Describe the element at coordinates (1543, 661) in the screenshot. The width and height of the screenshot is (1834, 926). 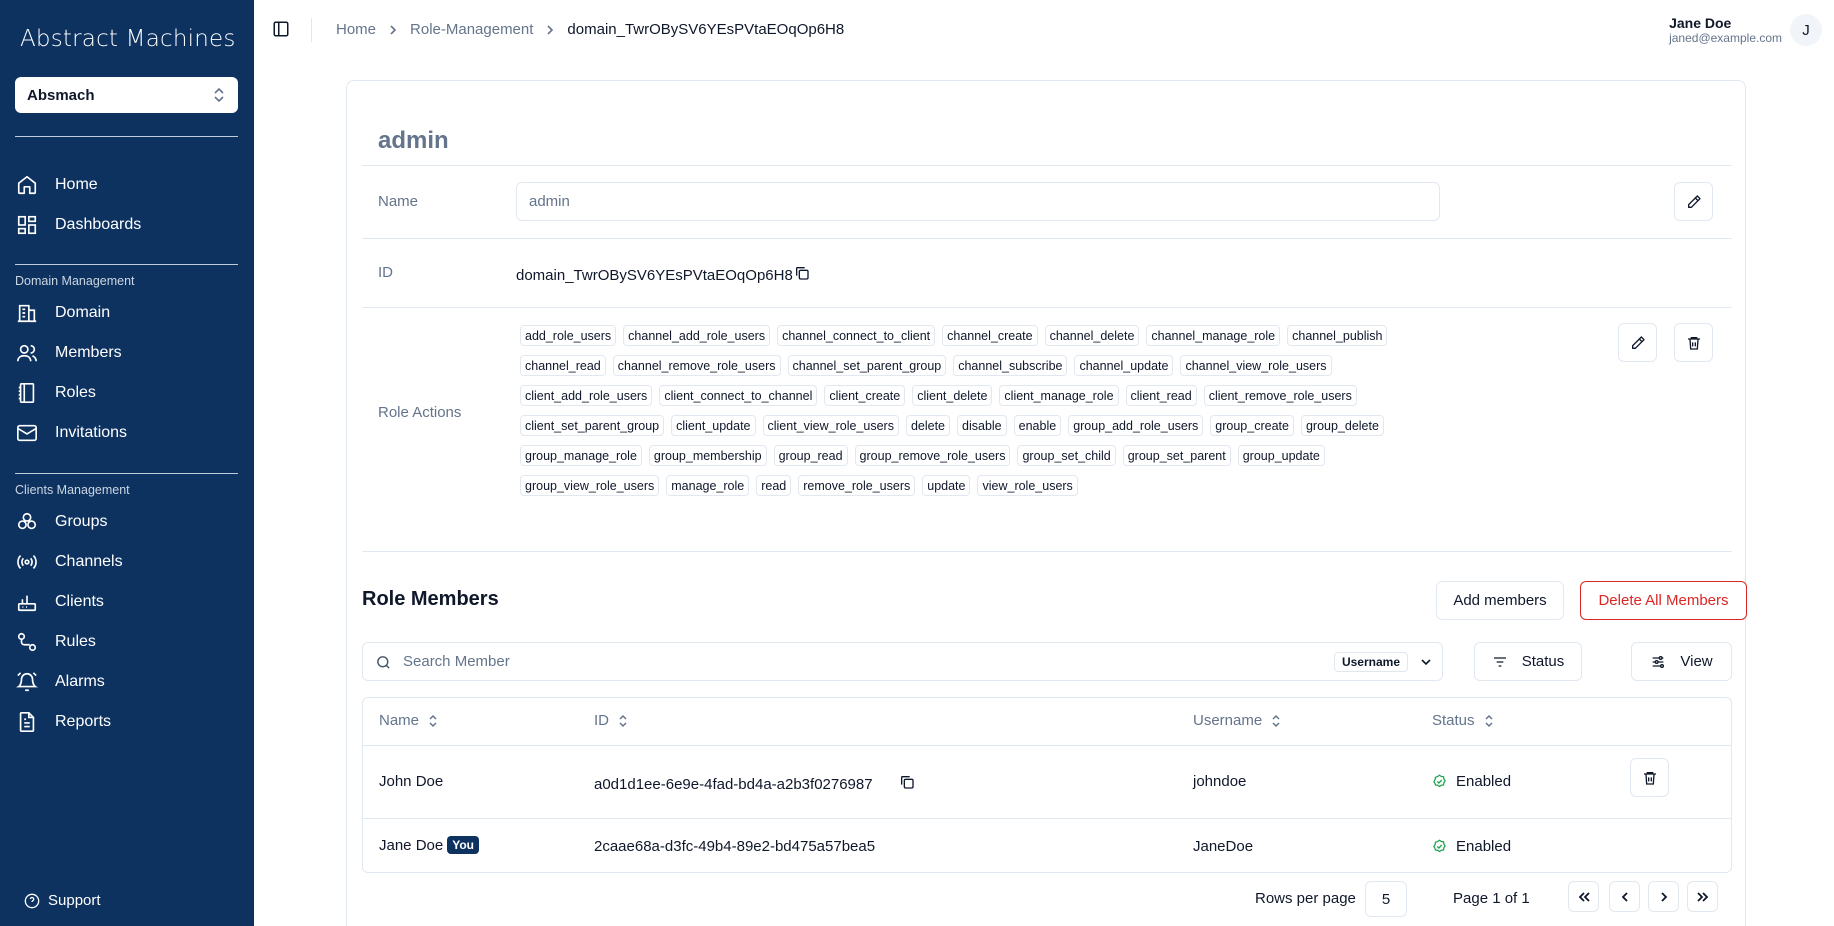
I see `status-filter-label: Status` at that location.